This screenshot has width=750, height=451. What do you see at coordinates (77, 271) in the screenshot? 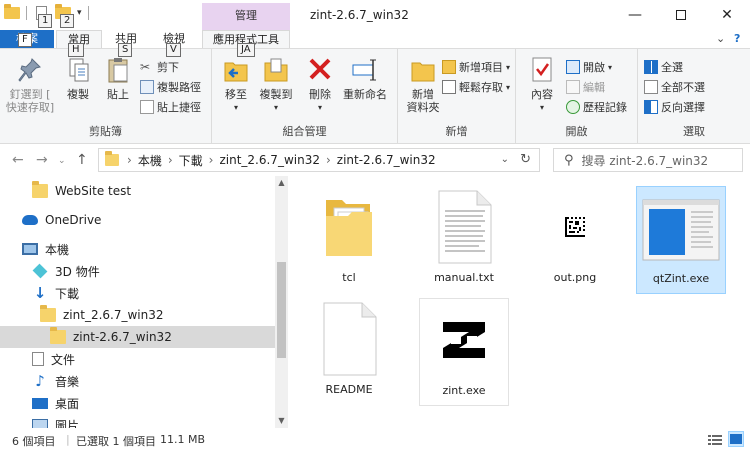
I see `nav-item-label: 3D 物件` at bounding box center [77, 271].